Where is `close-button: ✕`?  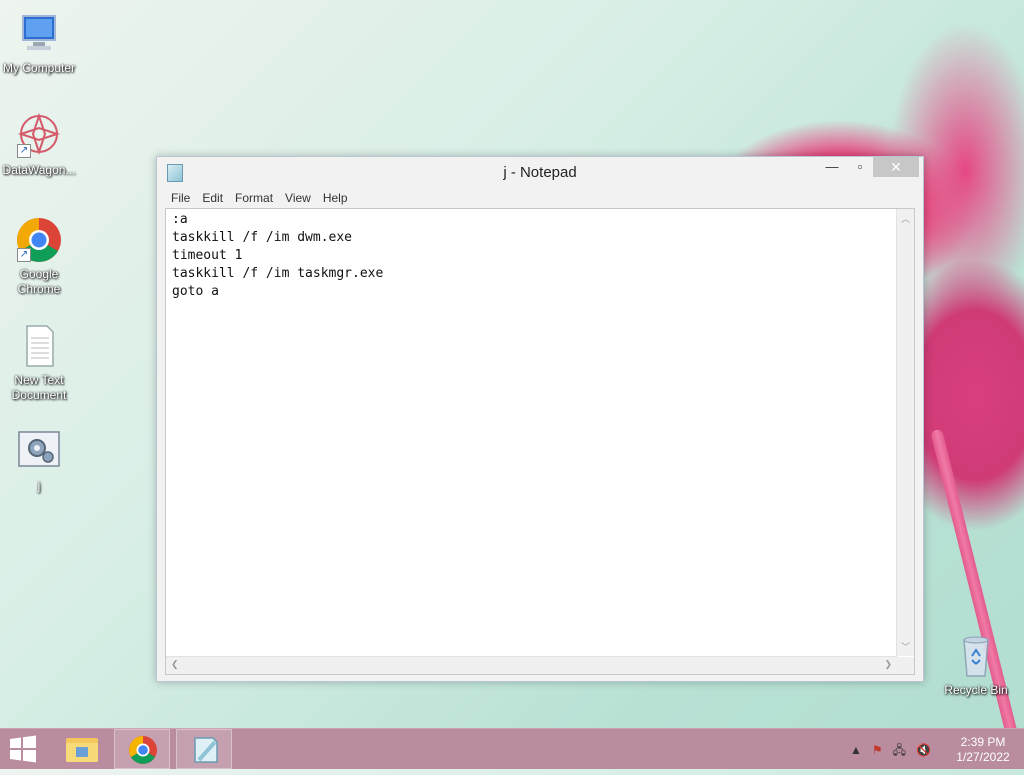
close-button: ✕ is located at coordinates (896, 167).